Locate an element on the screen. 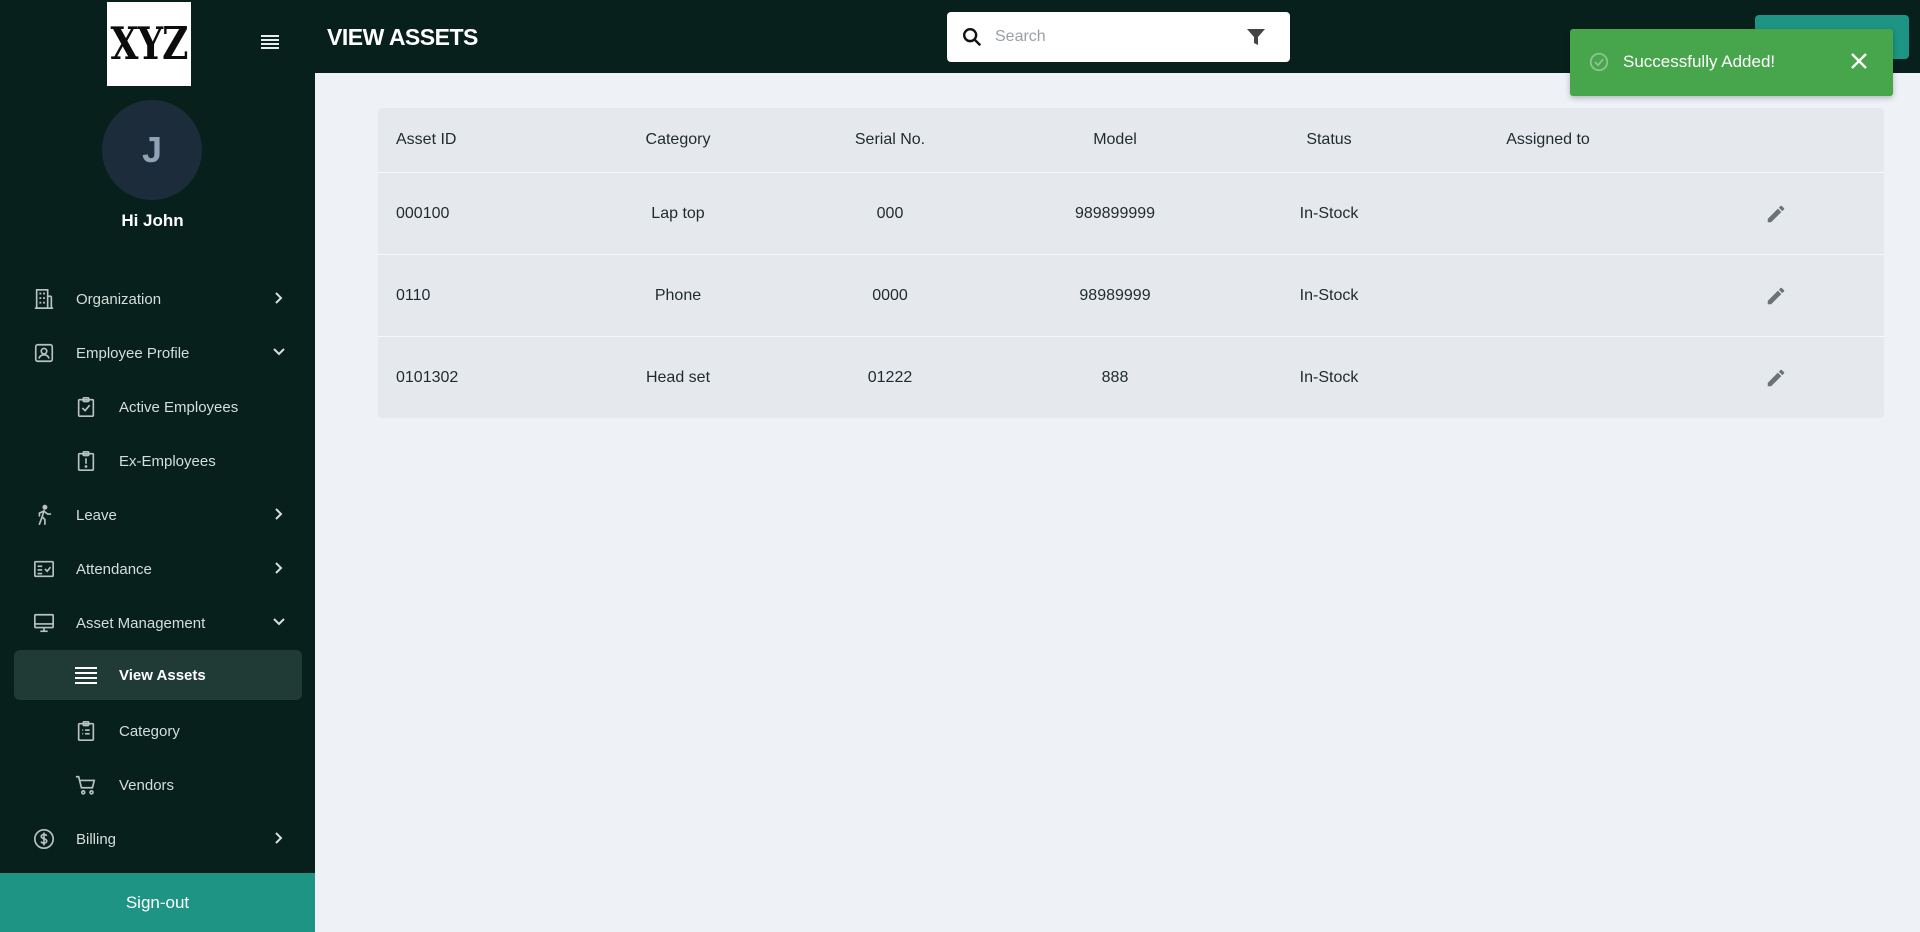  sidebar-item-asset-management: Asset Management is located at coordinates (158, 623).